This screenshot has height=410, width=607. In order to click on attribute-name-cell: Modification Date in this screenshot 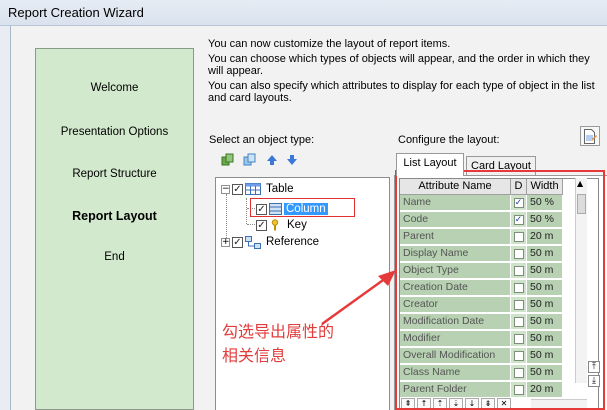, I will do `click(455, 322)`.